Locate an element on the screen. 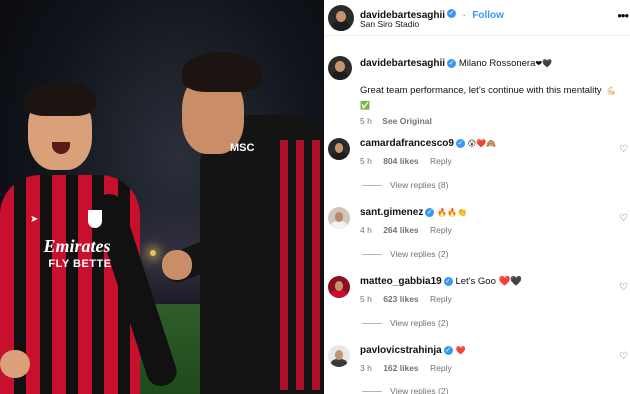 The image size is (630, 394). caption-title-row: davidebartesaghii ✓ Milano Rossonera❤🖤 is located at coordinates (456, 63).